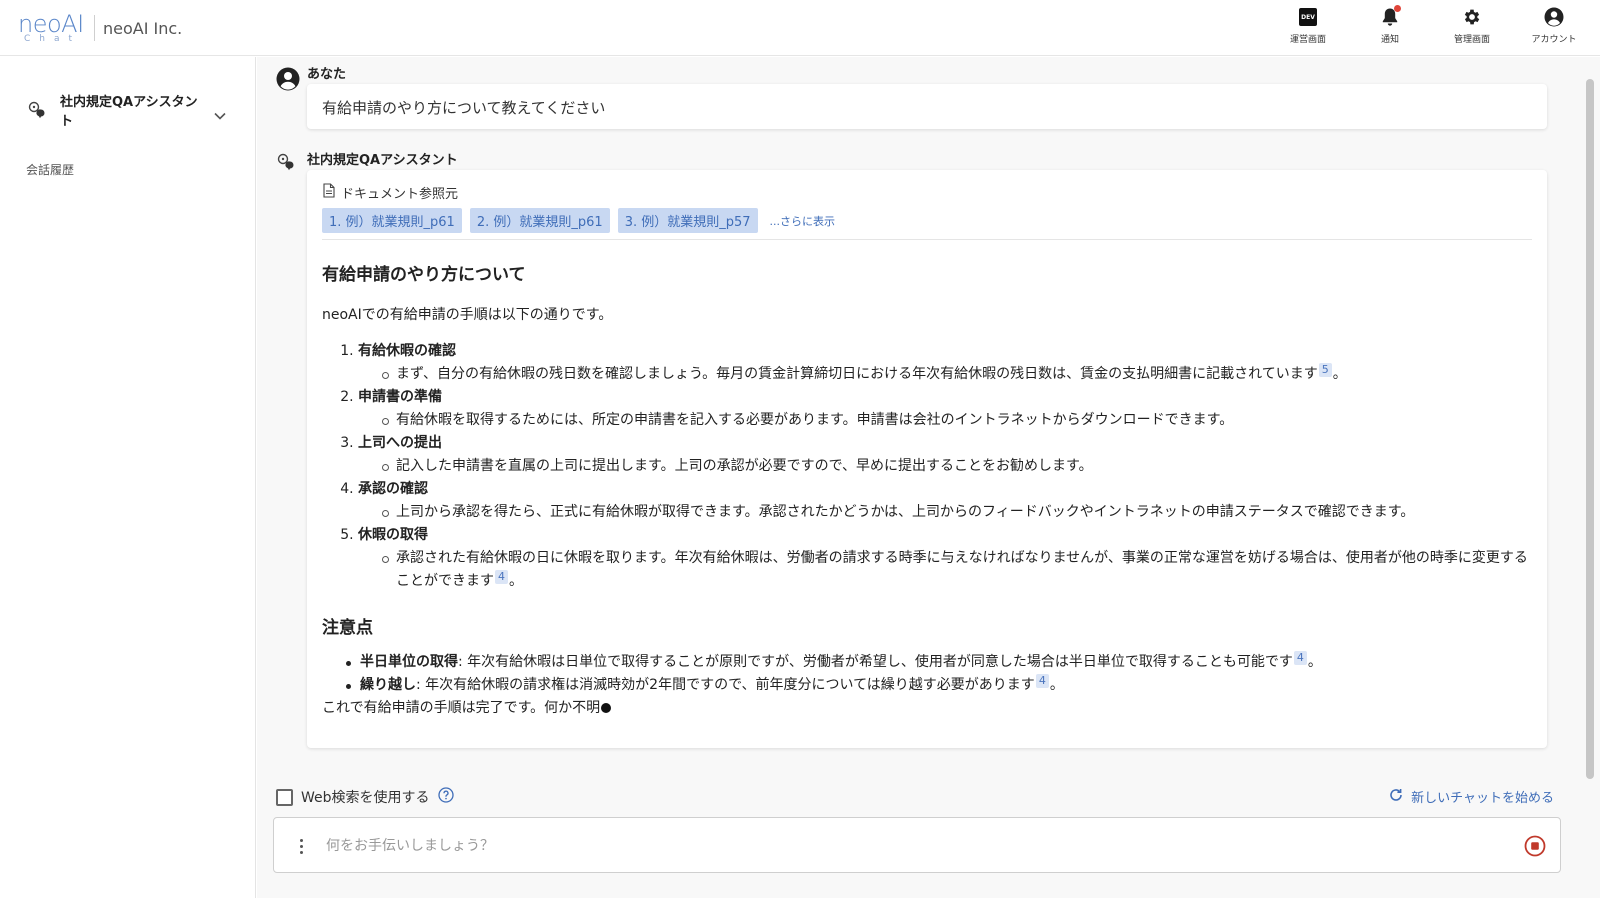 This screenshot has width=1600, height=898. I want to click on chat-input-bar, so click(917, 845).